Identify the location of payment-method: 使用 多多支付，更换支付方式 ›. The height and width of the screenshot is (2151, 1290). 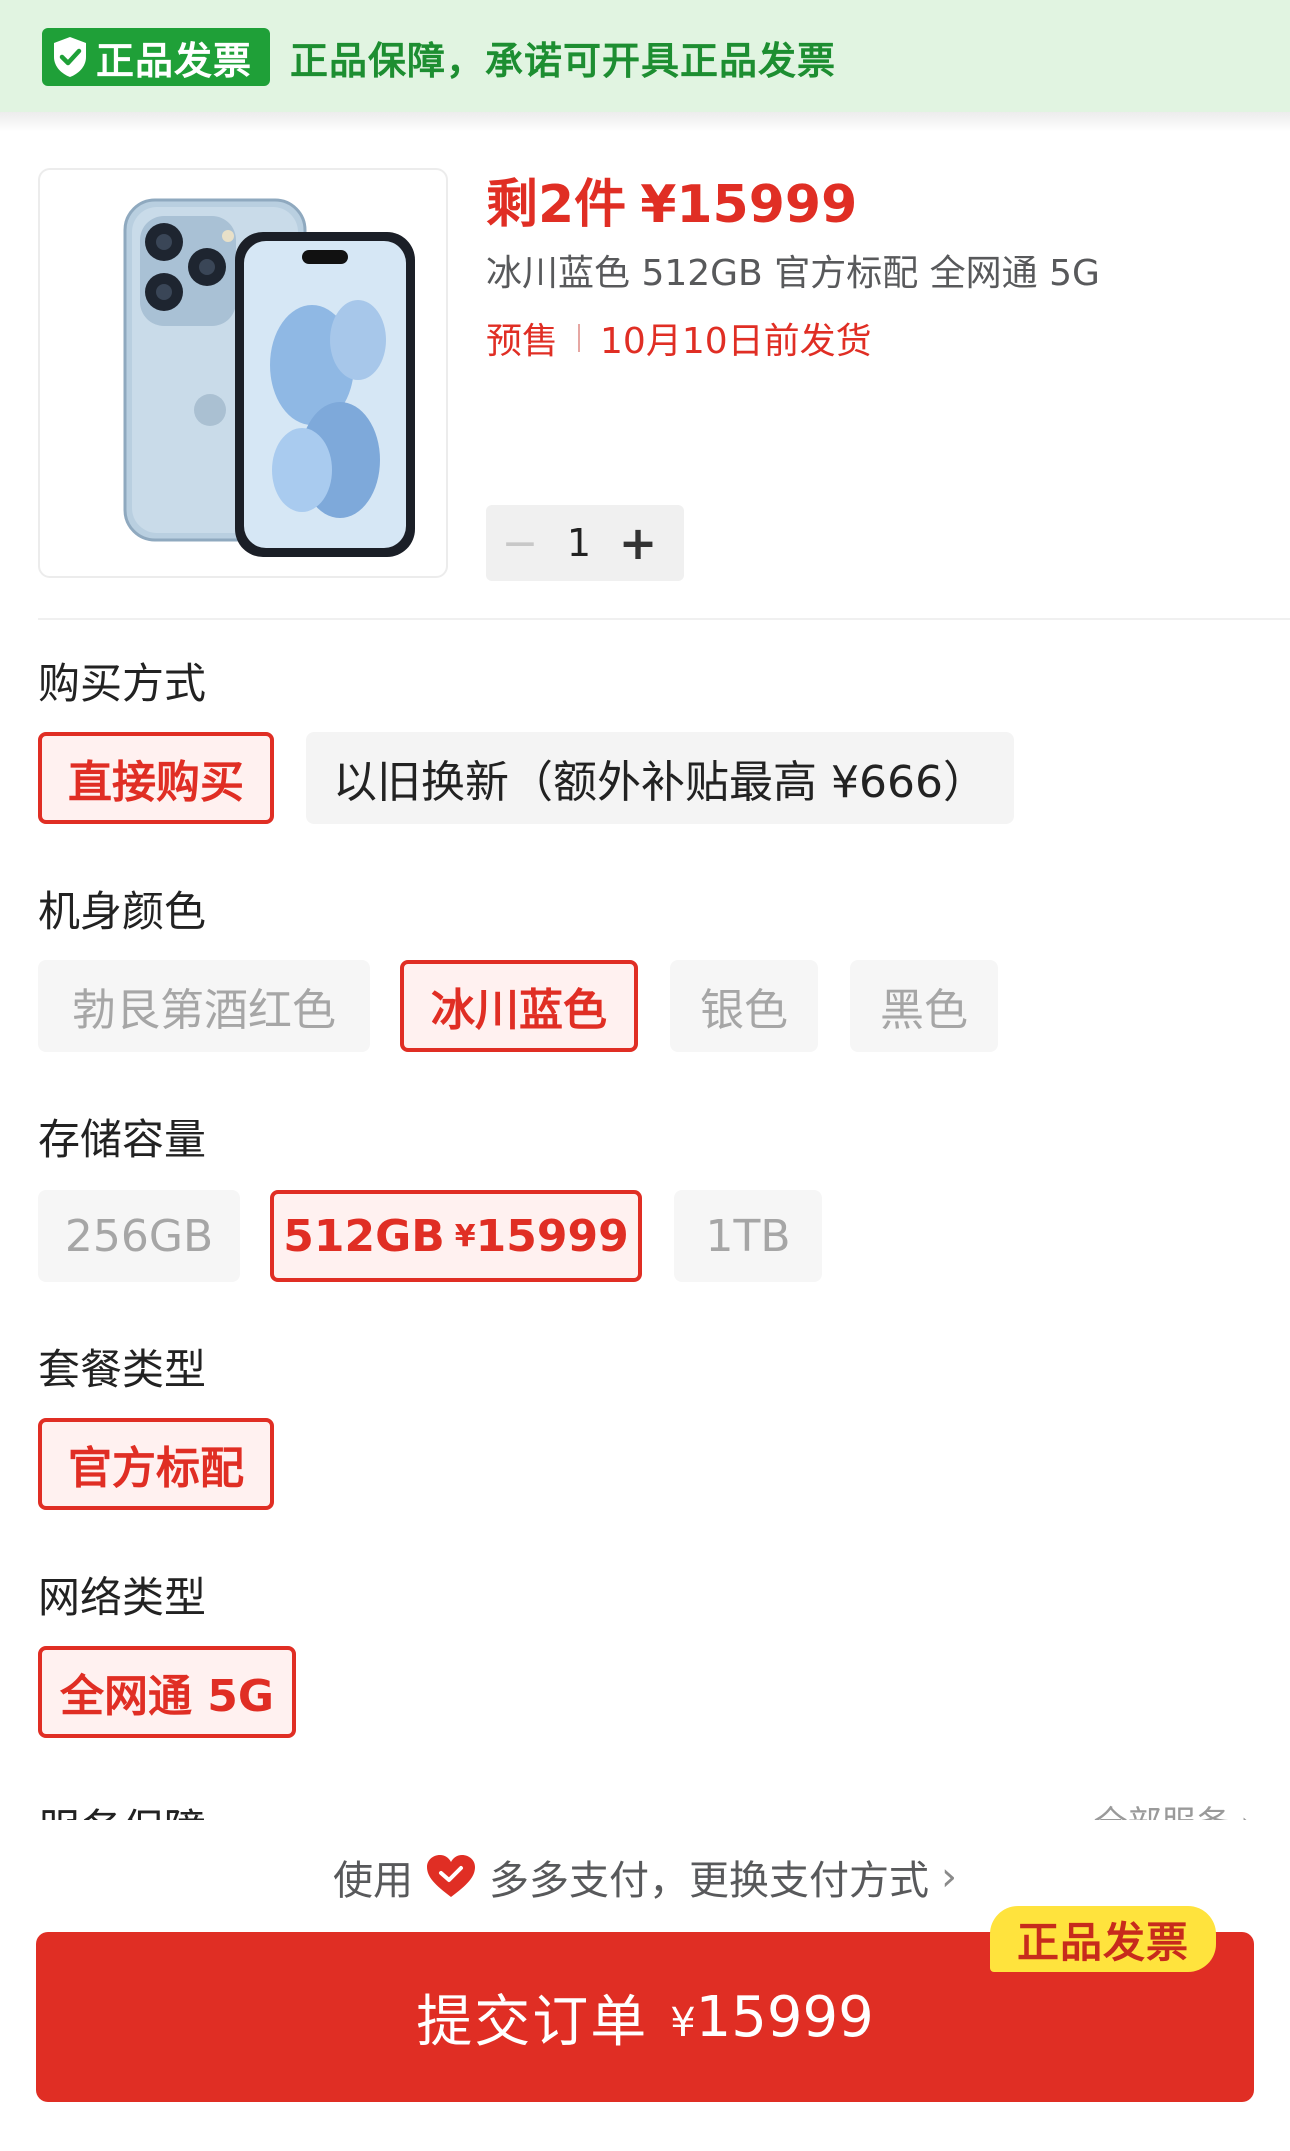
(645, 1877).